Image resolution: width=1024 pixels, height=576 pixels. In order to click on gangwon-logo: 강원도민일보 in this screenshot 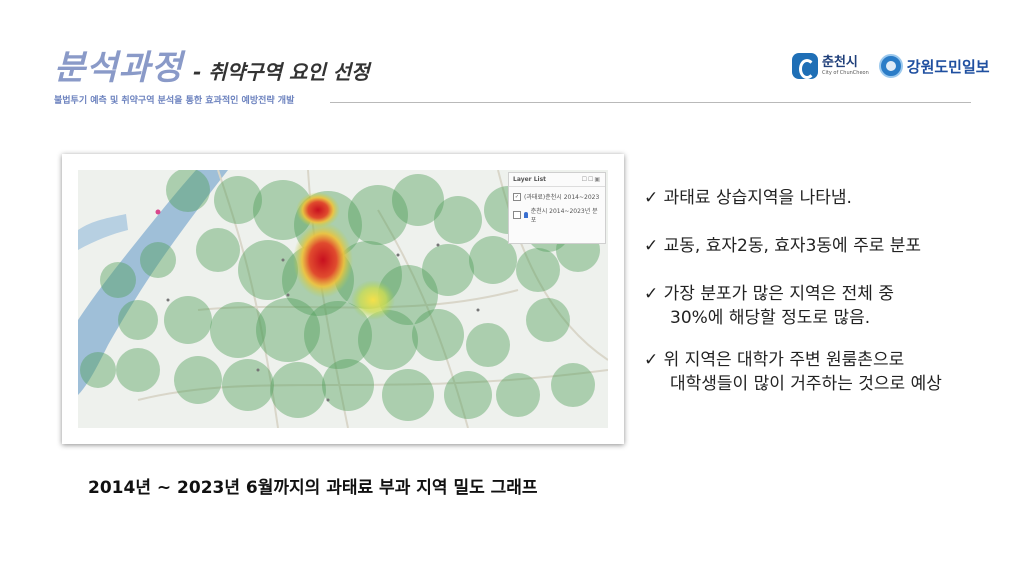, I will do `click(934, 66)`.